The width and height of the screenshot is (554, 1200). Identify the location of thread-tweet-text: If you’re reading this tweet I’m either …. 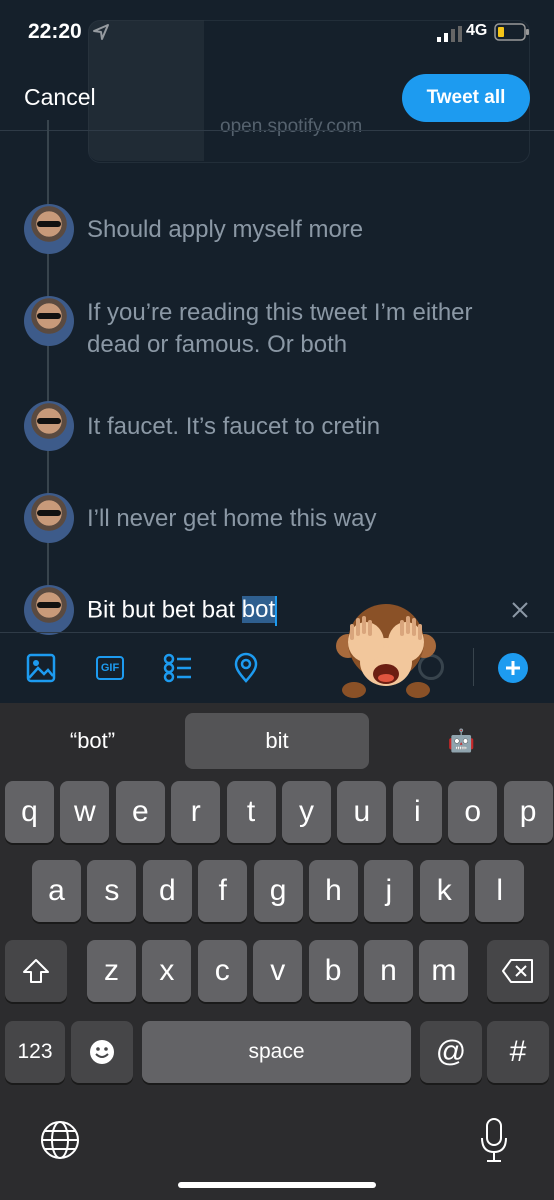
(287, 329).